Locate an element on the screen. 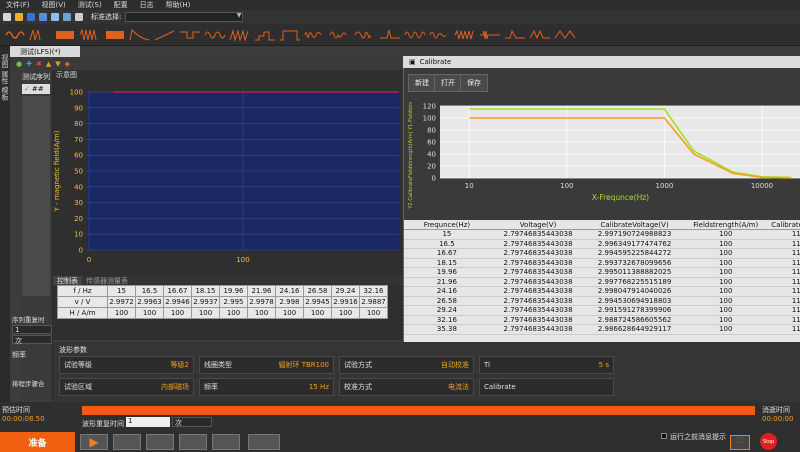  open-button: 打开 is located at coordinates (448, 83).